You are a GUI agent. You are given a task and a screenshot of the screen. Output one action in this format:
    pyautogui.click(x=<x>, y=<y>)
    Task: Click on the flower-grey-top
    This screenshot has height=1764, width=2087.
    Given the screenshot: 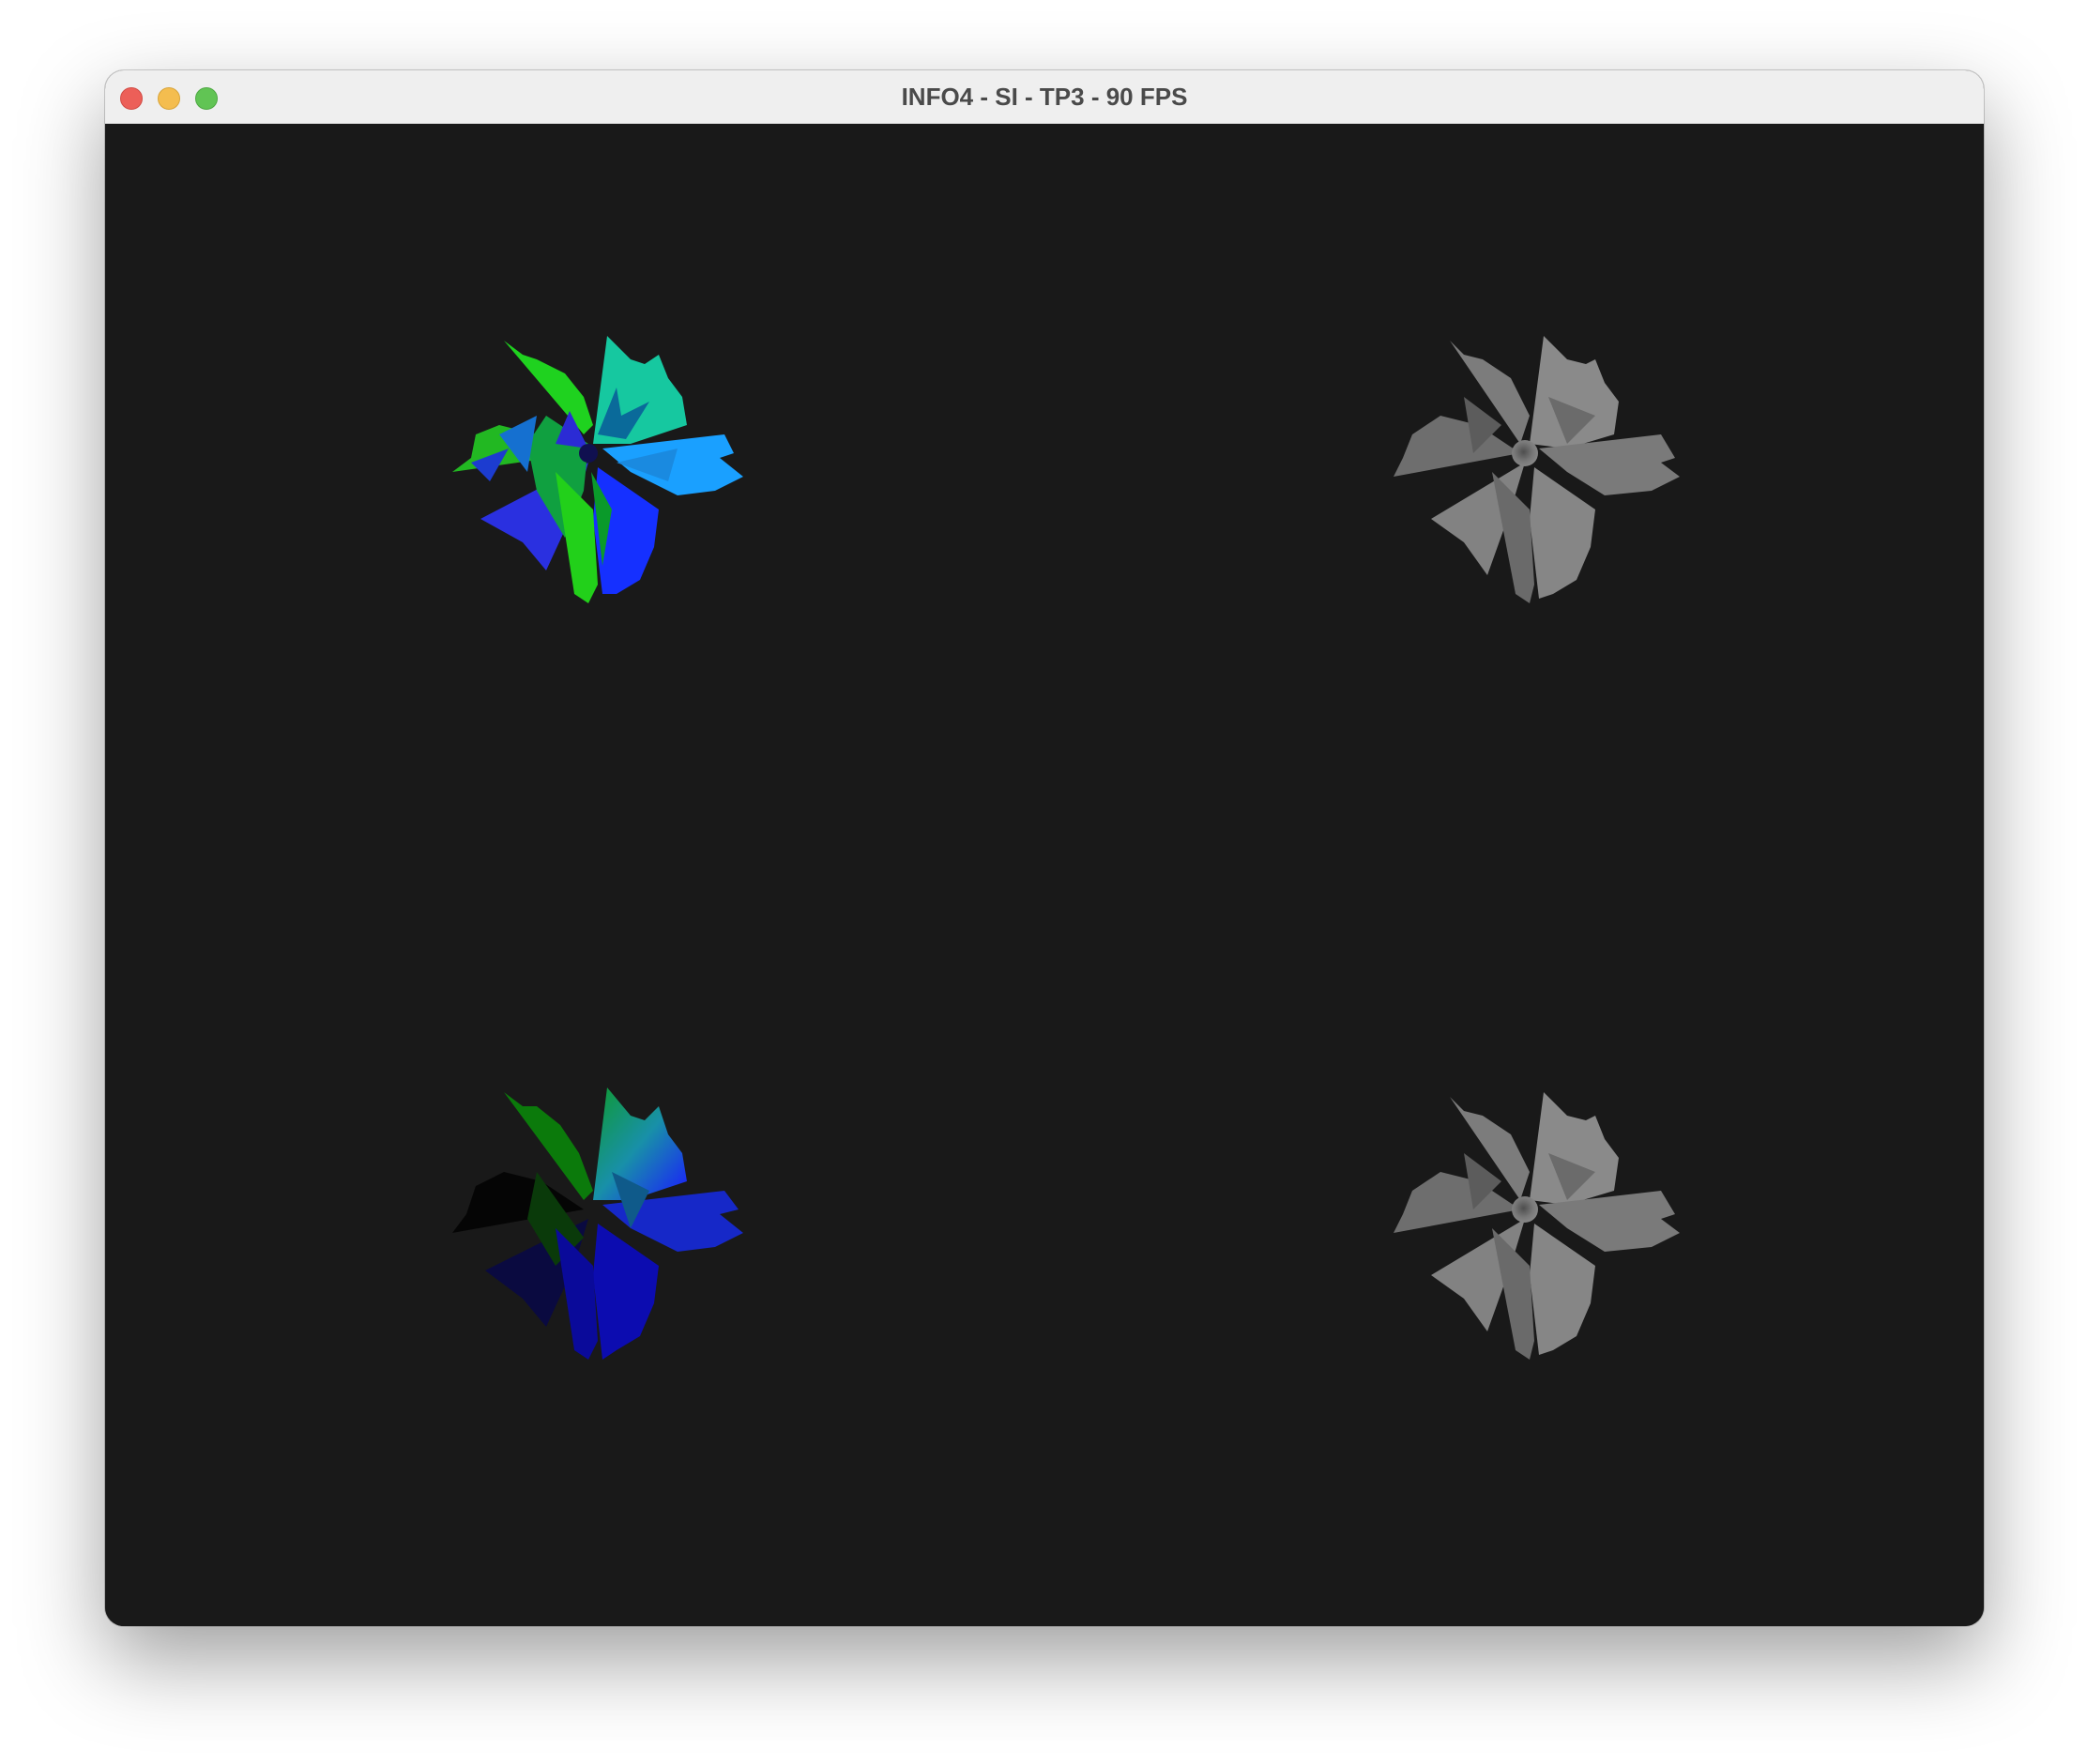 What is the action you would take?
    pyautogui.click(x=1537, y=469)
    